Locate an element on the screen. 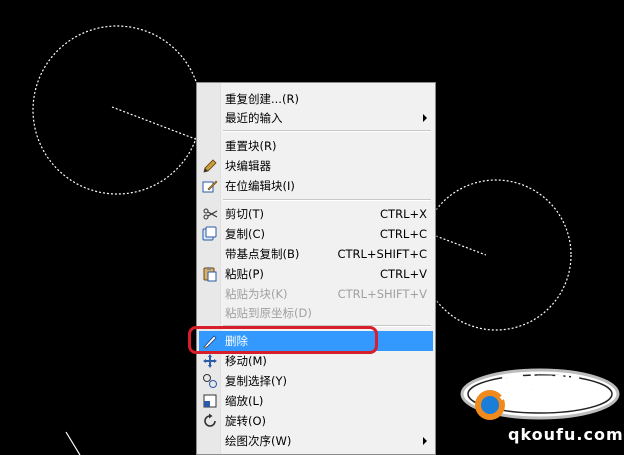 The height and width of the screenshot is (455, 624). selected-circle-right is located at coordinates (496, 255).